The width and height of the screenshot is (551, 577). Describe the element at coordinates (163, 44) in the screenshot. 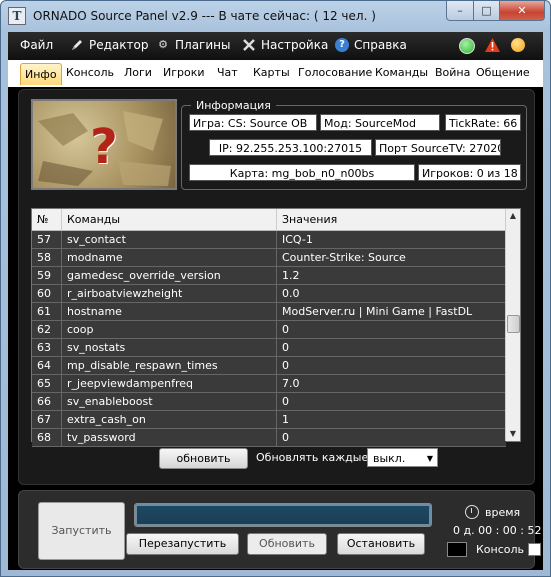

I see `plugins-gear-icon: ⚙` at that location.